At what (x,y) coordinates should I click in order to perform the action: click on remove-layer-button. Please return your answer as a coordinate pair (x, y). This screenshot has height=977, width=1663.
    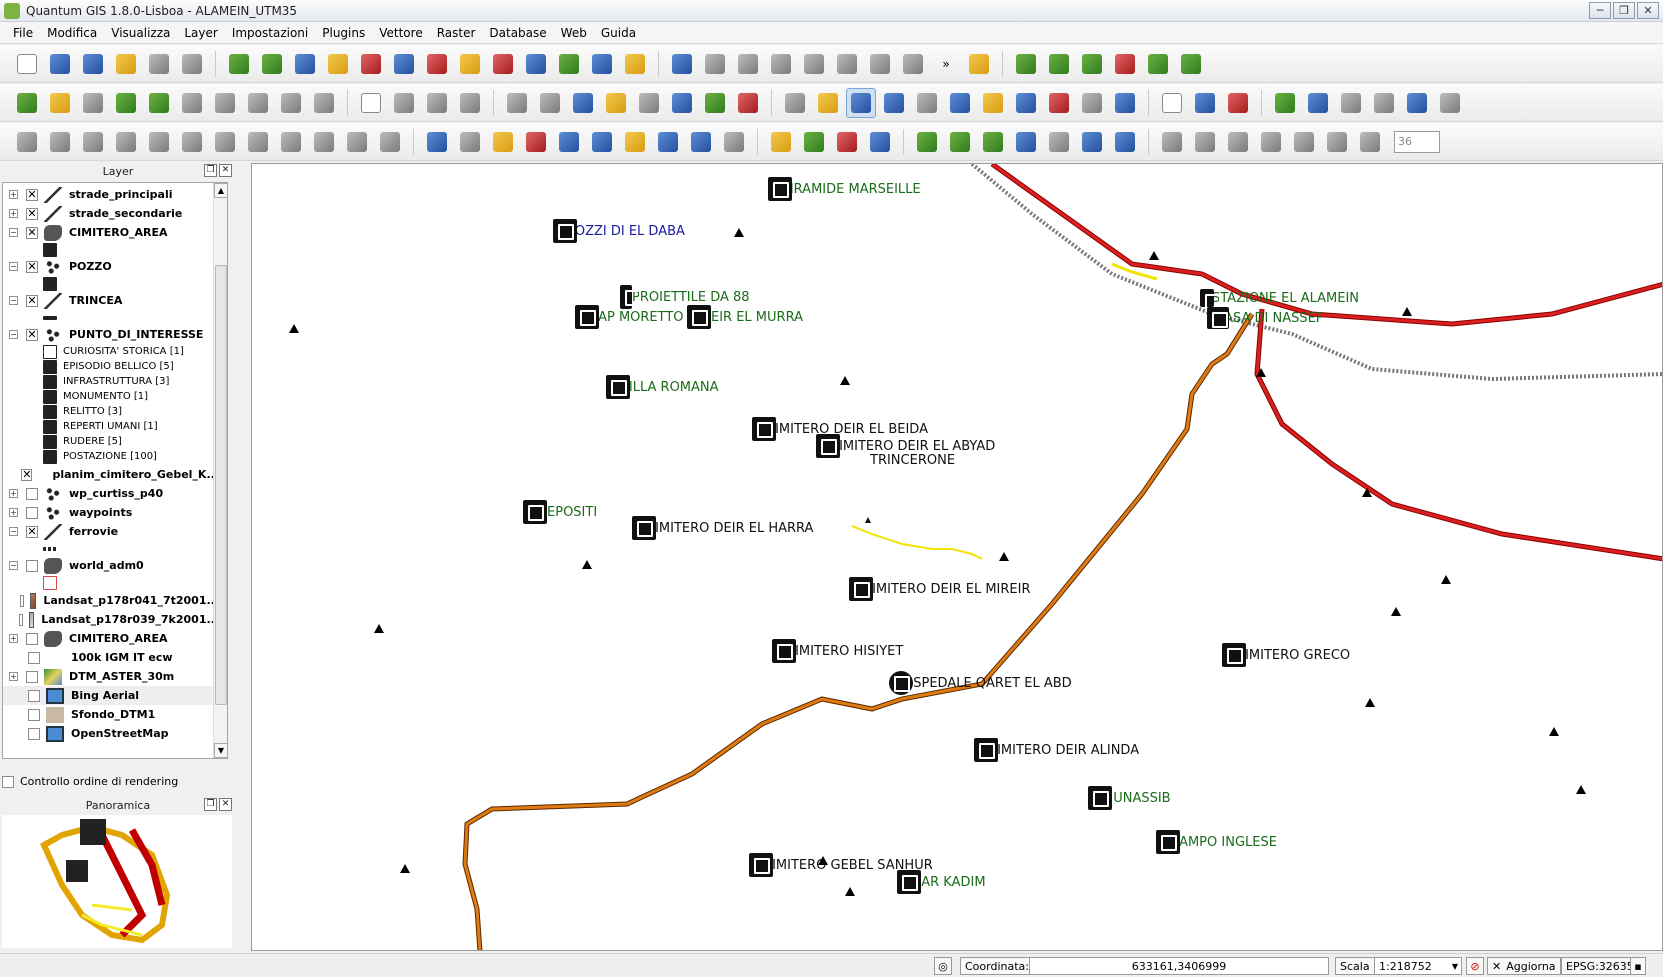
    Looking at the image, I should click on (503, 64).